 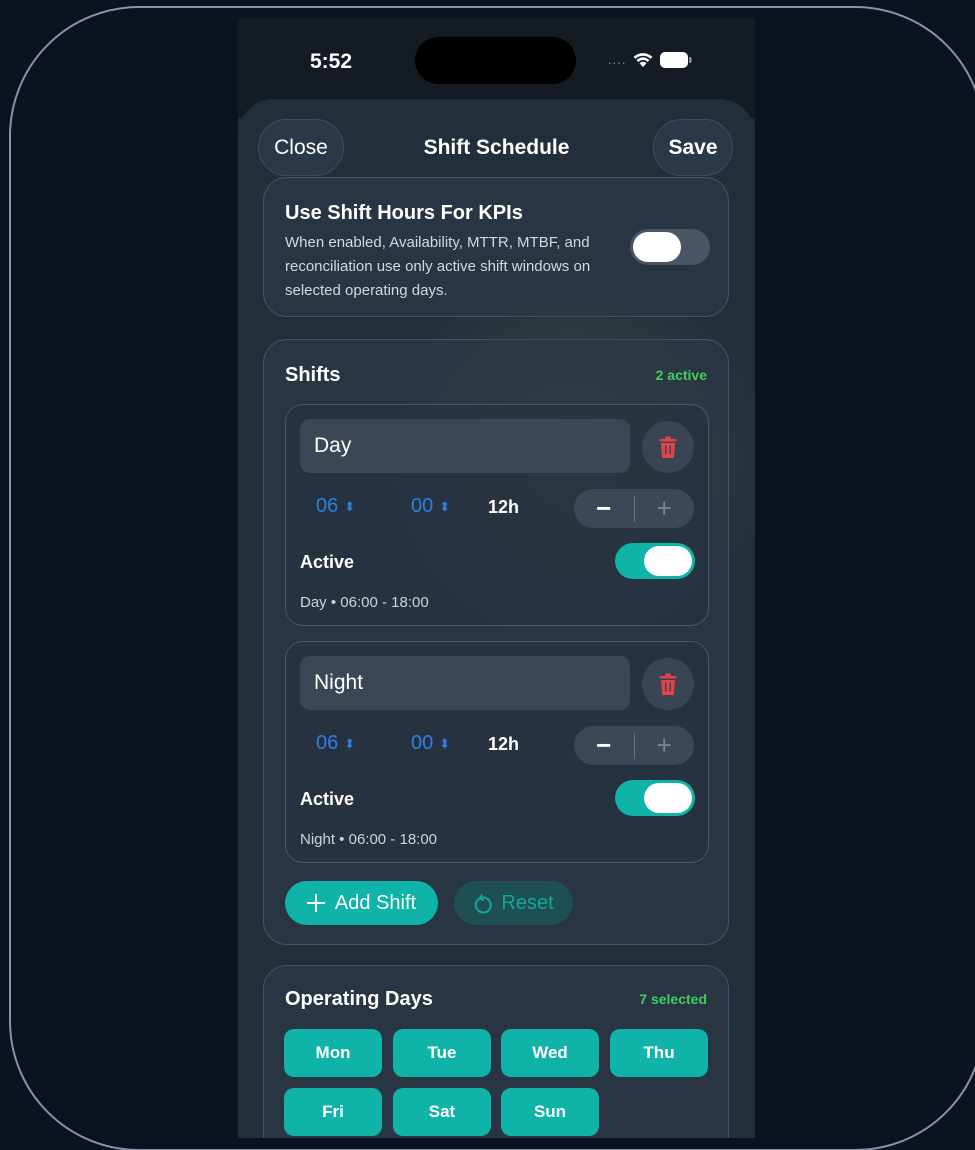 I want to click on dynamic-island, so click(x=495, y=60).